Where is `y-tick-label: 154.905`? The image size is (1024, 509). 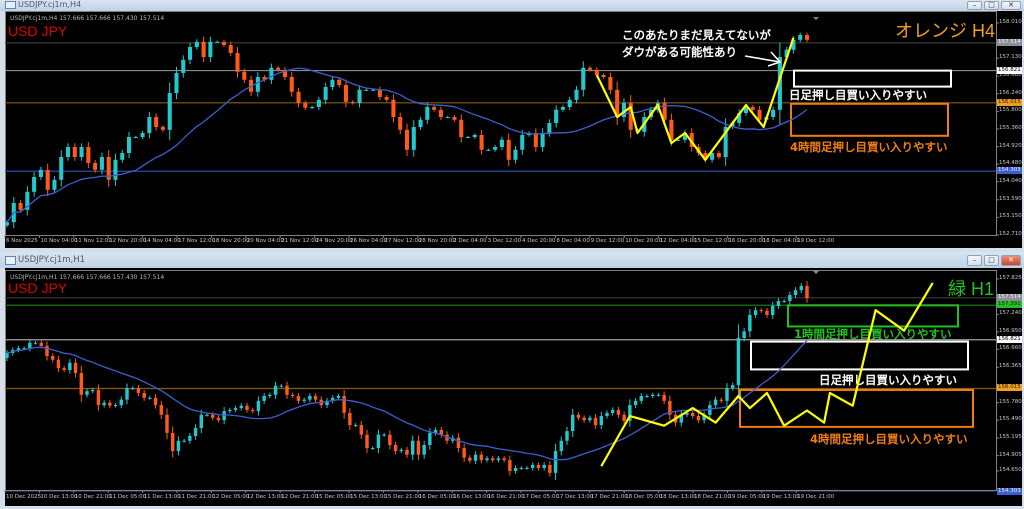
y-tick-label: 154.905 is located at coordinates (1010, 454).